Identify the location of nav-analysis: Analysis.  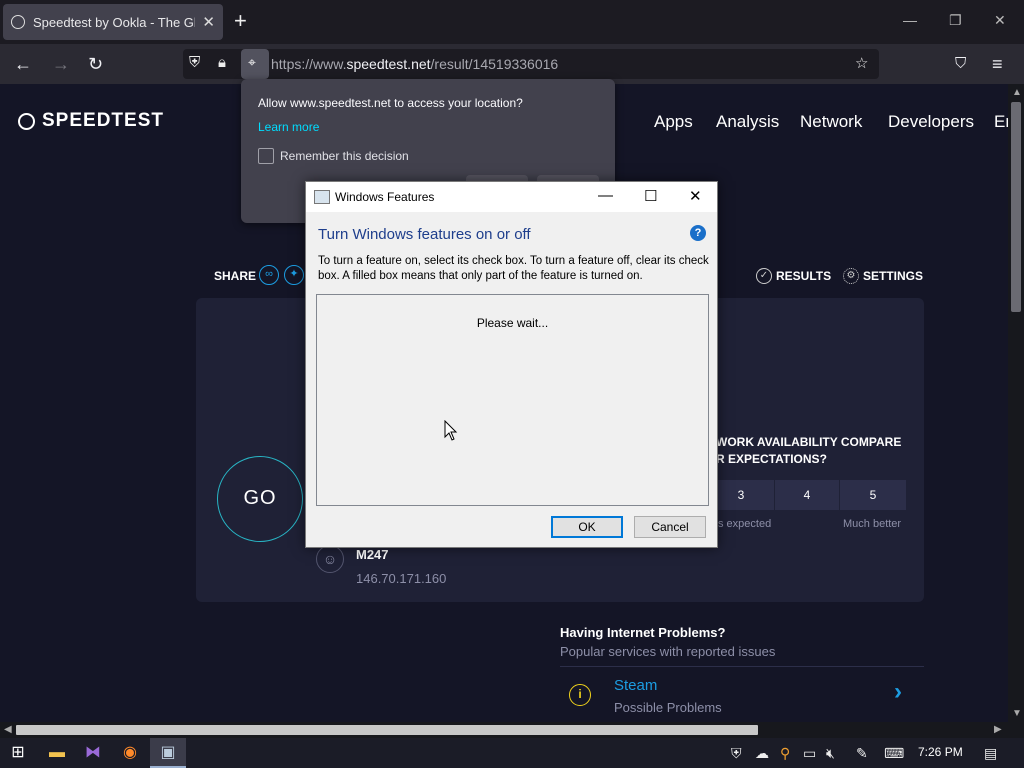
(747, 122).